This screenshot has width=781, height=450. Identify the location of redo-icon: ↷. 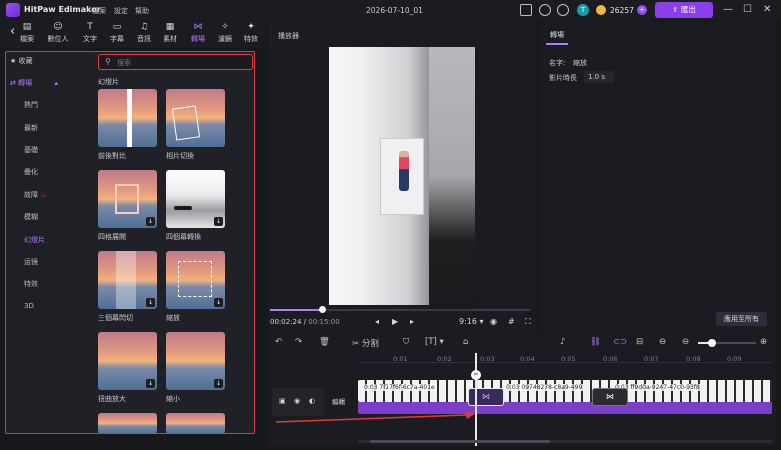
(298, 342).